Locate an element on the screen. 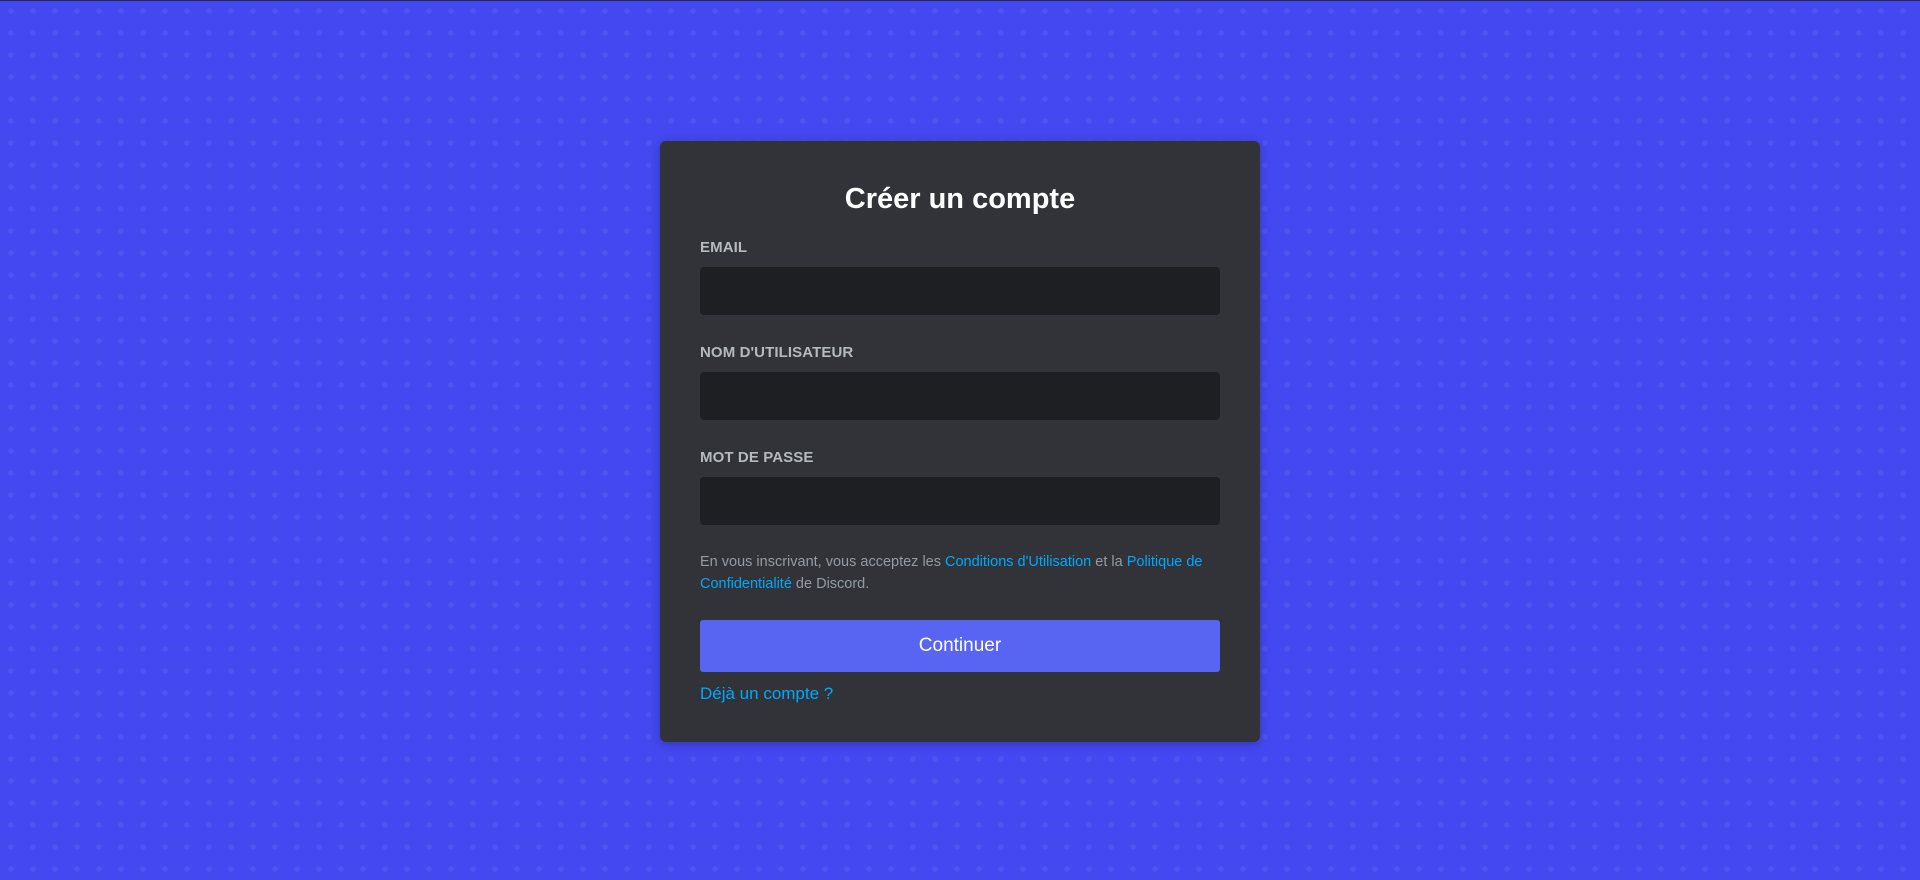 Image resolution: width=1920 pixels, height=880 pixels. already-have-account-link: Déjà un compte ? is located at coordinates (766, 694).